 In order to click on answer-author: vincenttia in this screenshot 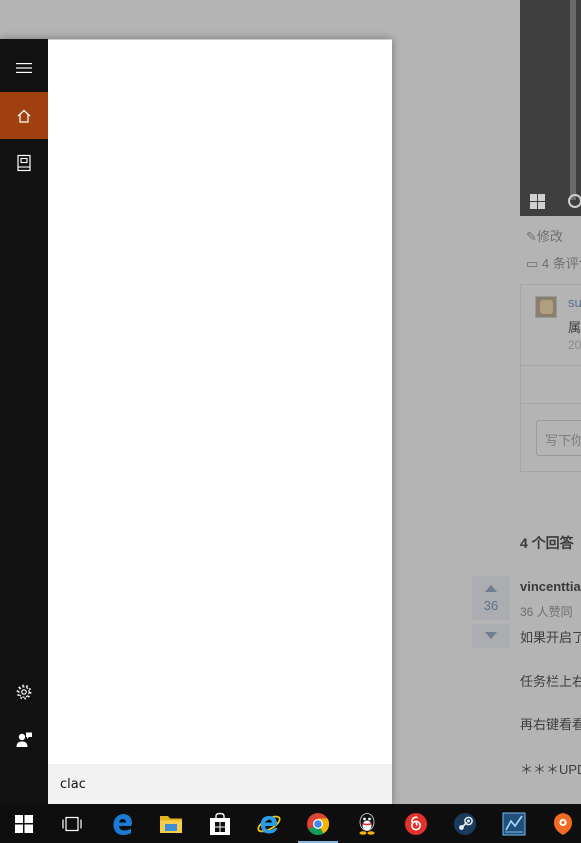, I will do `click(550, 586)`.